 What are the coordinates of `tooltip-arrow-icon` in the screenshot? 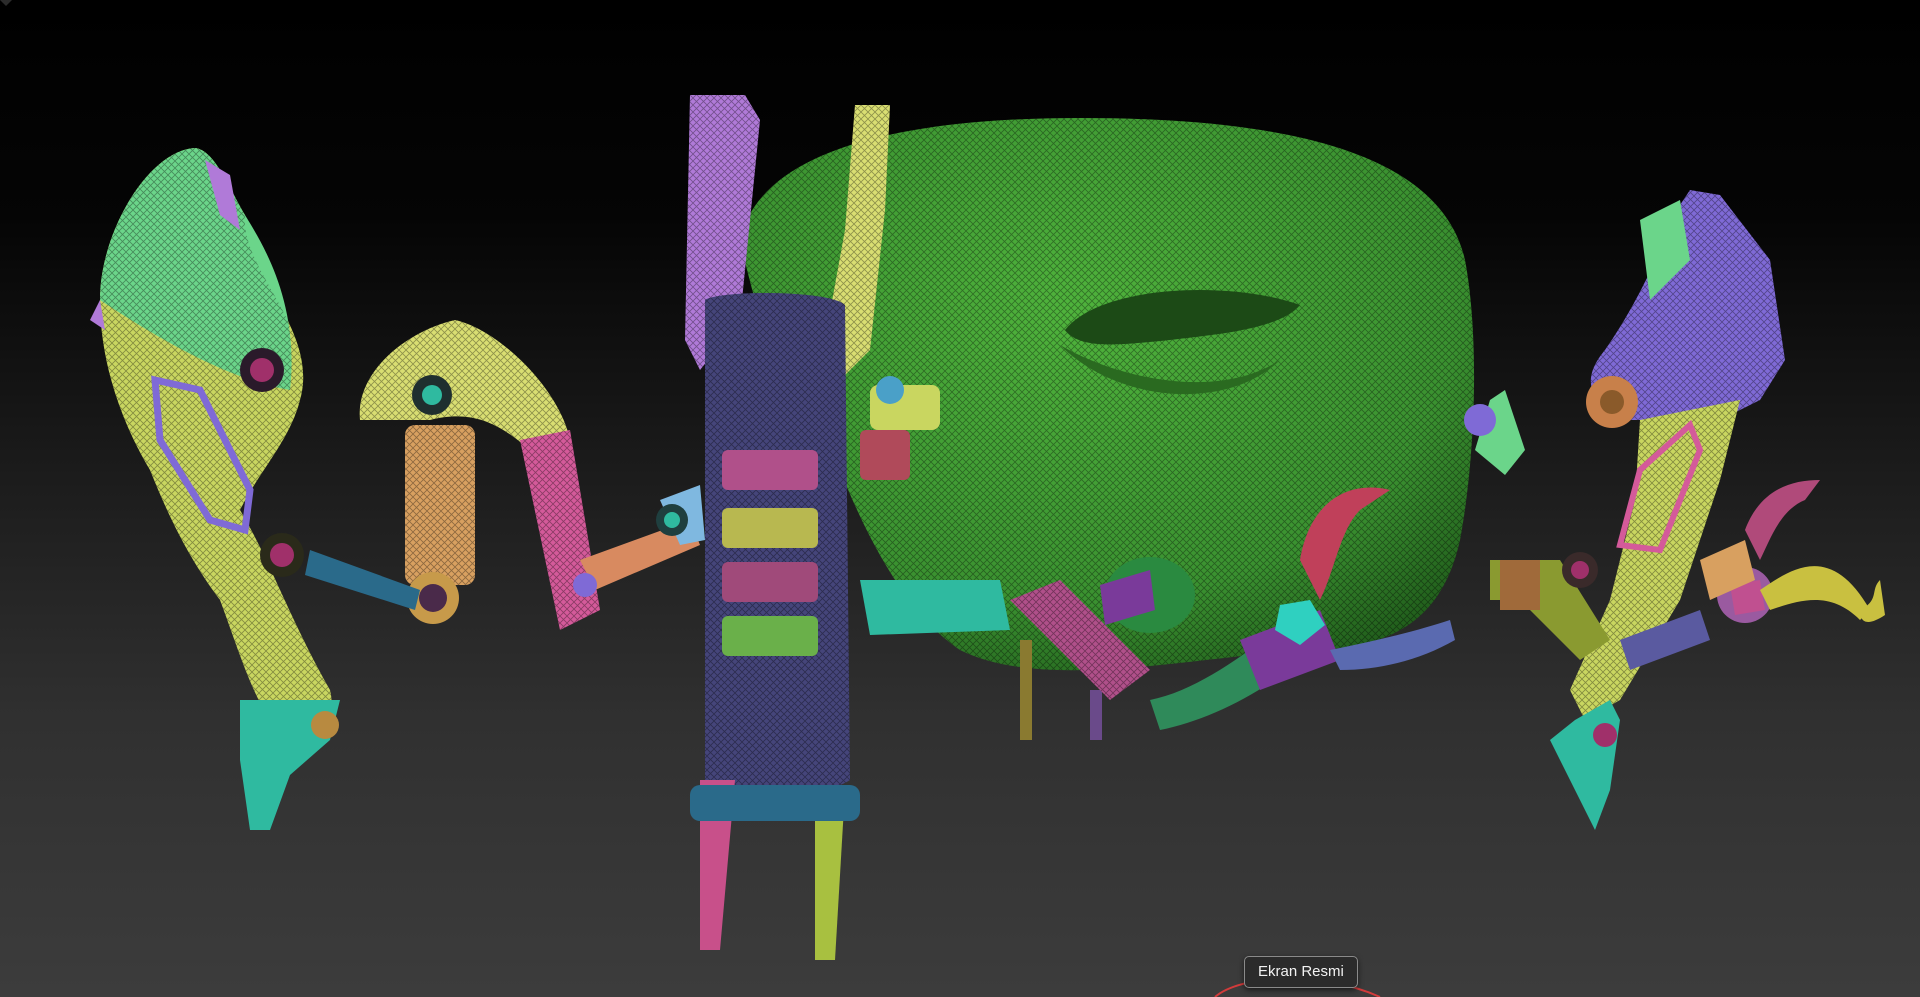 It's located at (6, 3).